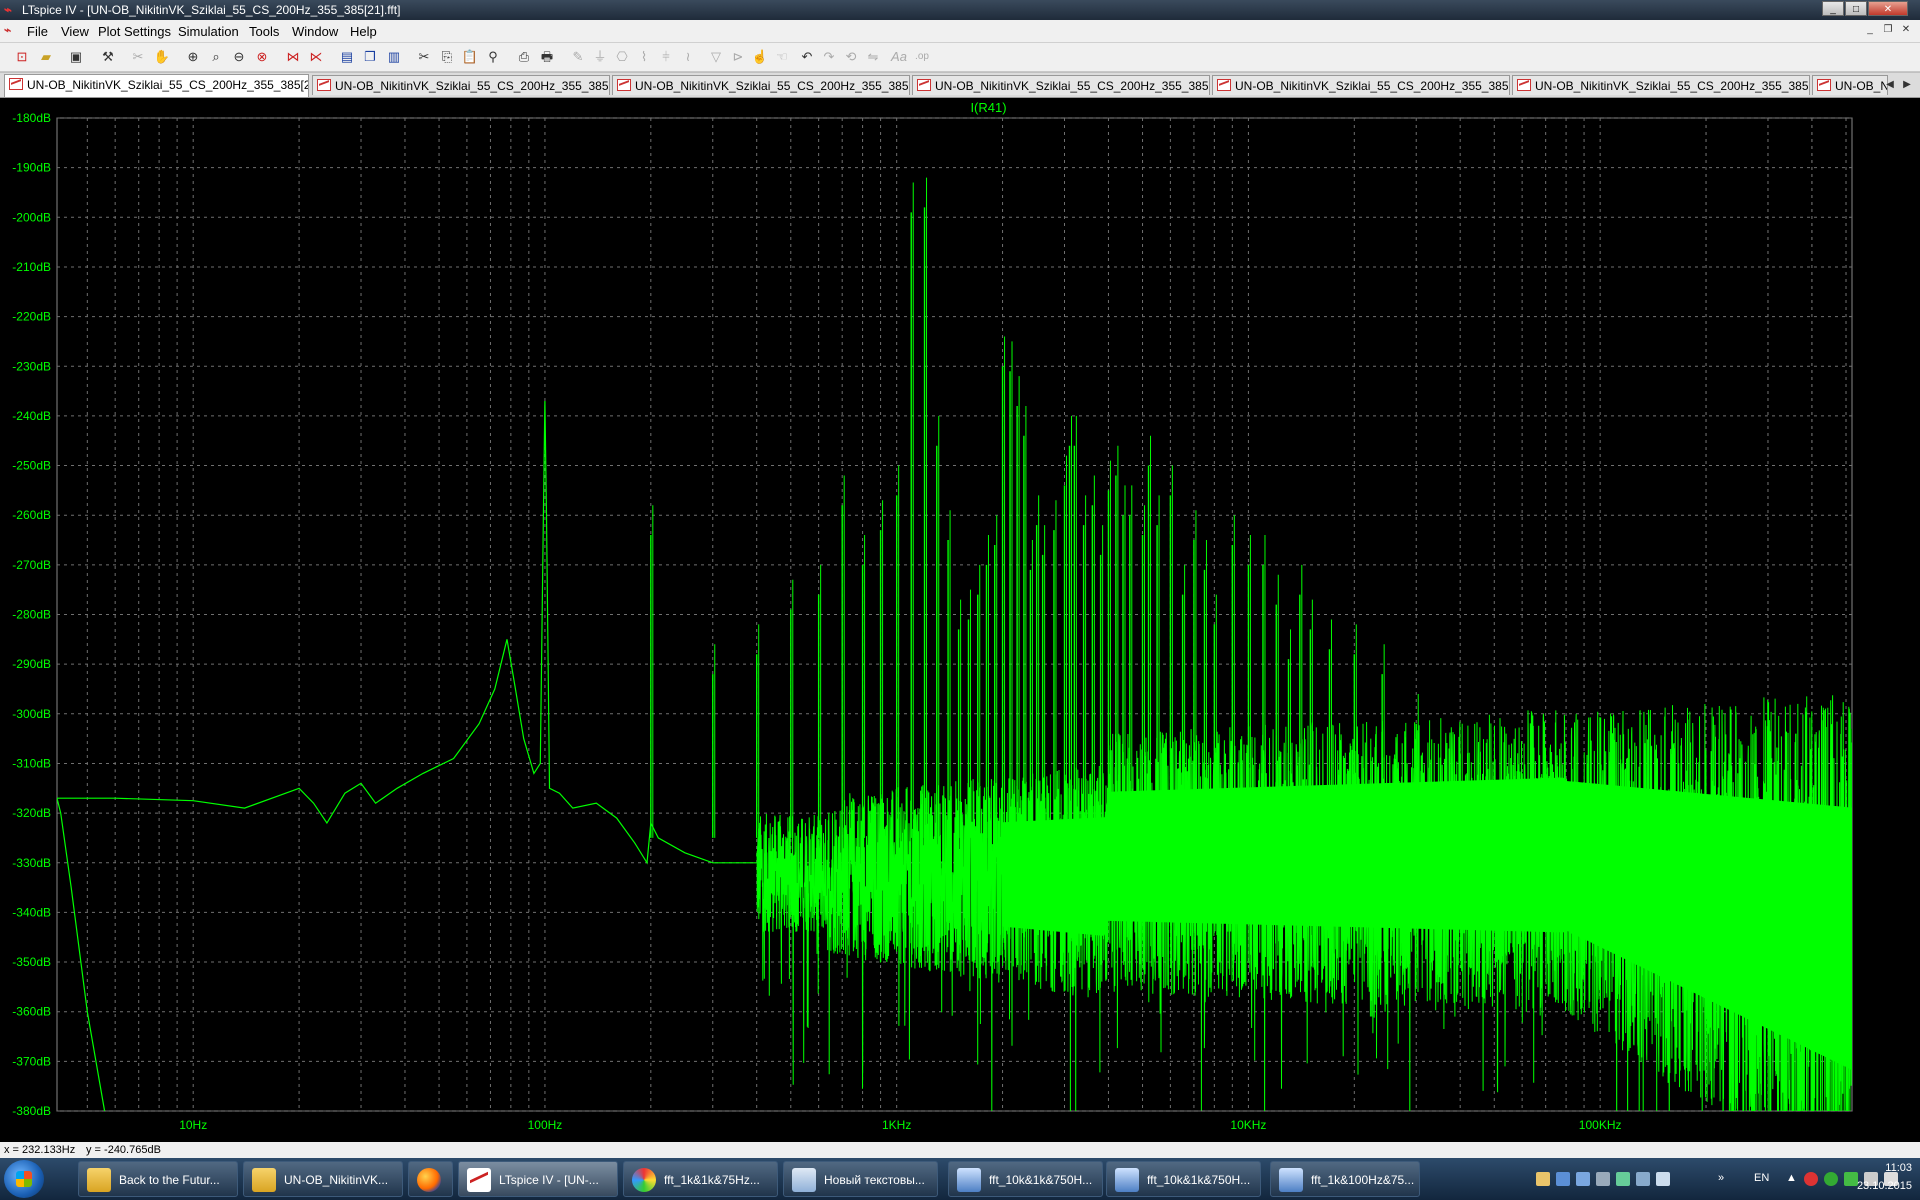  What do you see at coordinates (1888, 30) in the screenshot?
I see `mdi-restore-button: ❐` at bounding box center [1888, 30].